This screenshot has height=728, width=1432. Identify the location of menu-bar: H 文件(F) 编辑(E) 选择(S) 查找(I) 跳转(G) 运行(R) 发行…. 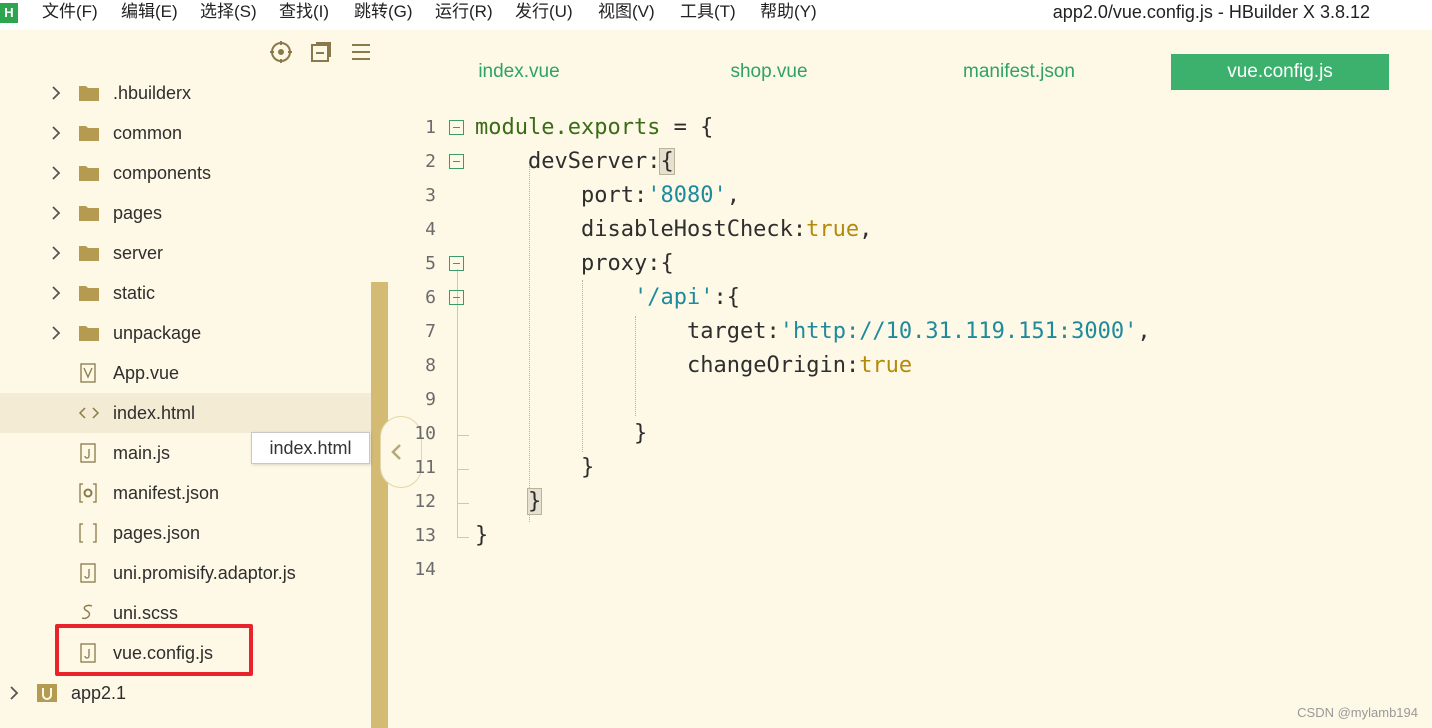
(716, 15).